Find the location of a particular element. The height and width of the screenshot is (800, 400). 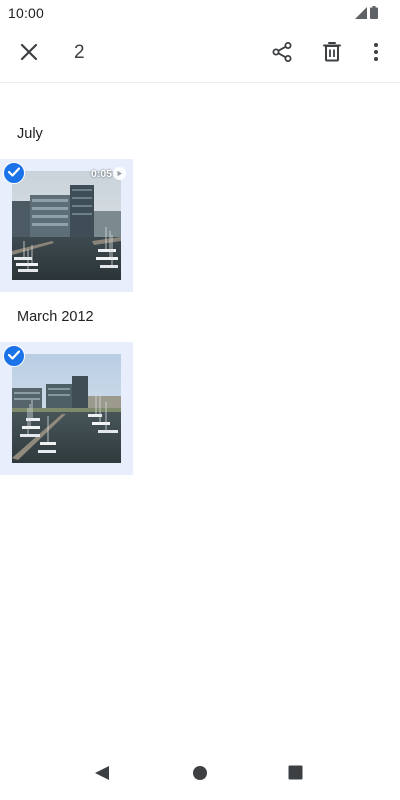

media-tile-photo is located at coordinates (66, 408).